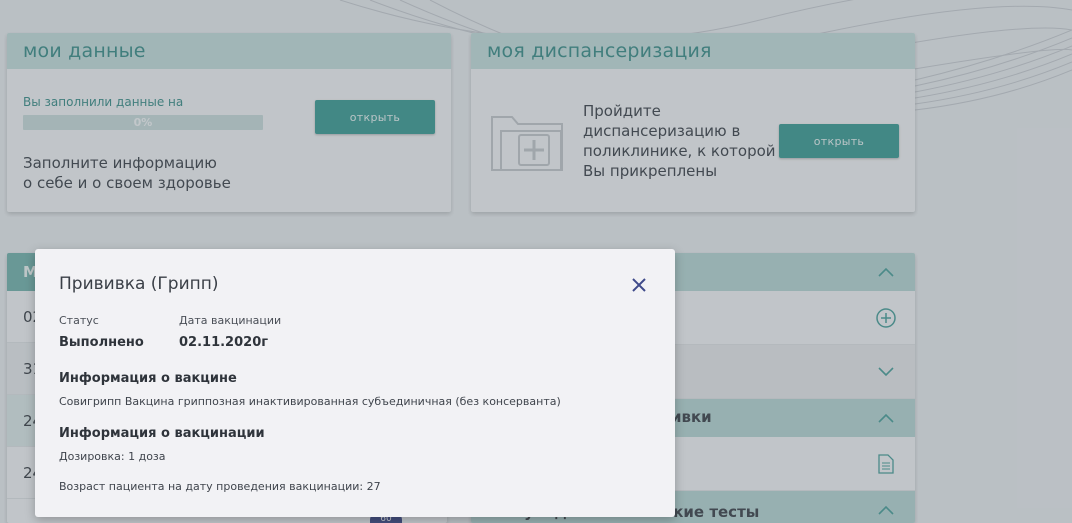  What do you see at coordinates (162, 433) in the screenshot?
I see `vaccination-info-heading: Информация о вакцинации` at bounding box center [162, 433].